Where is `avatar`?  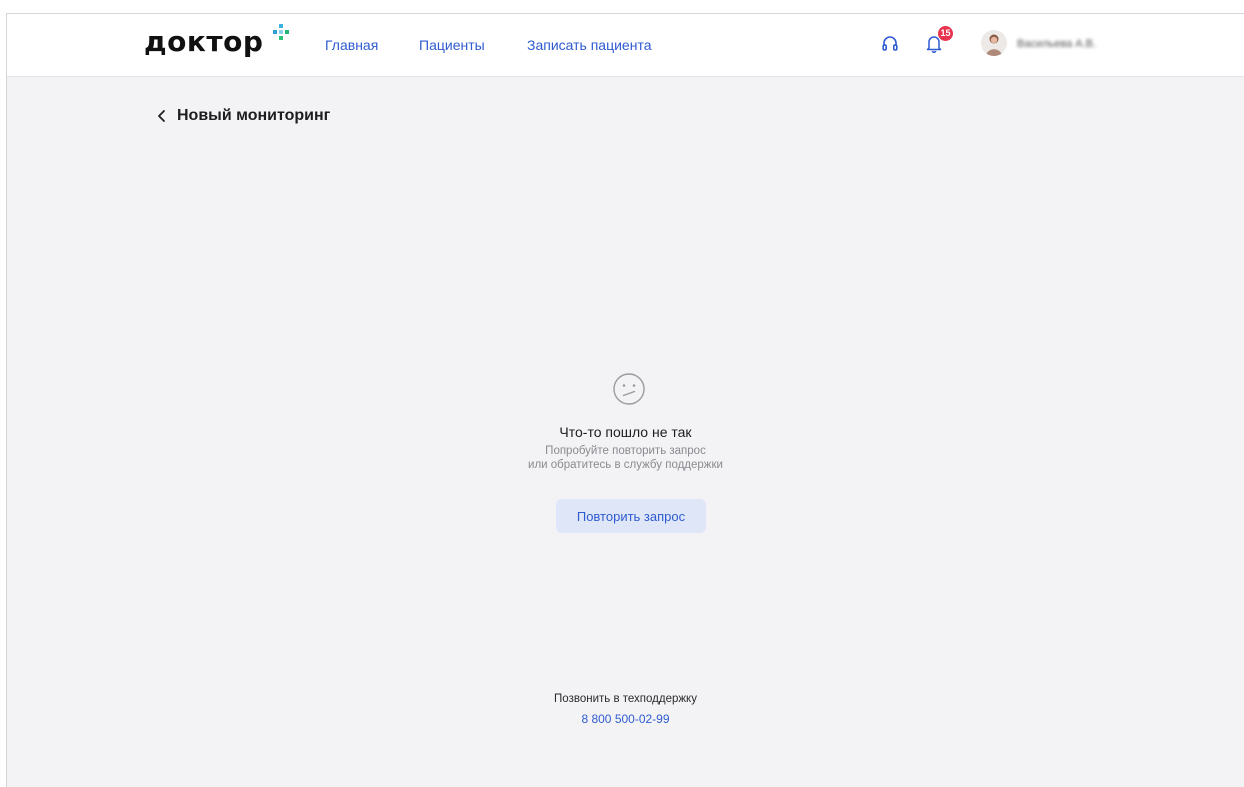
avatar is located at coordinates (994, 43).